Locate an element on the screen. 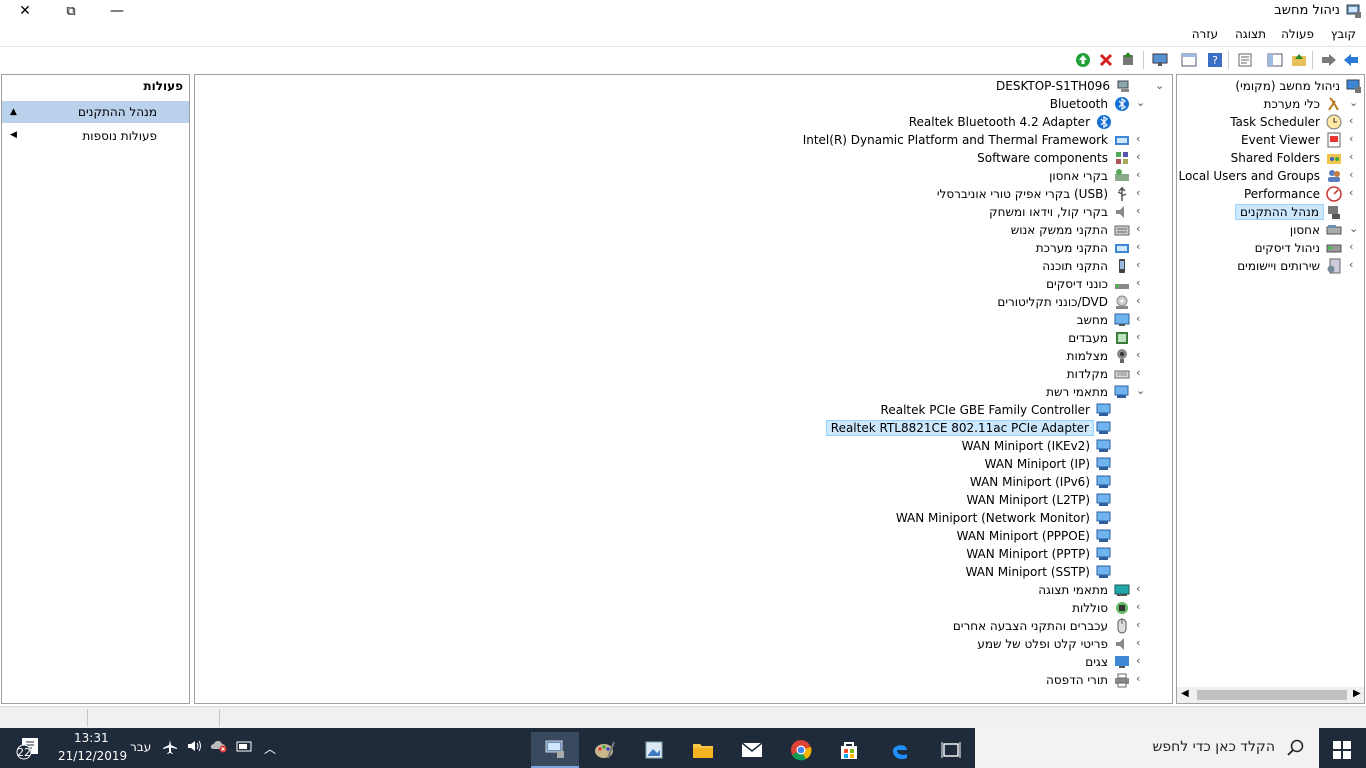 The width and height of the screenshot is (1366, 768). help-icon: ? is located at coordinates (1215, 60).